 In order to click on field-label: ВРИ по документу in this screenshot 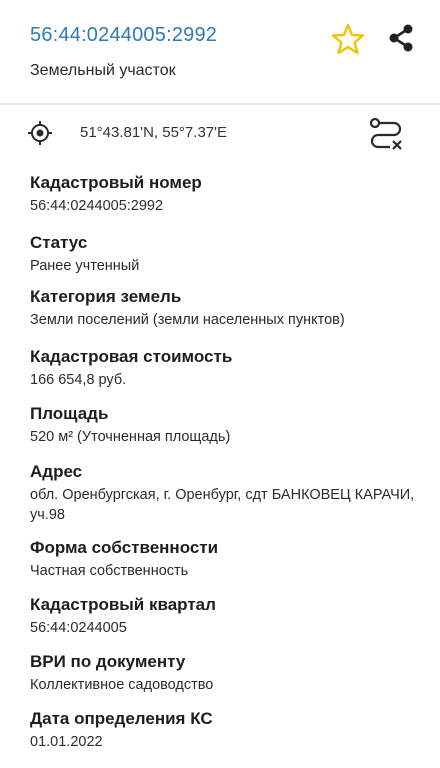, I will do `click(108, 661)`.